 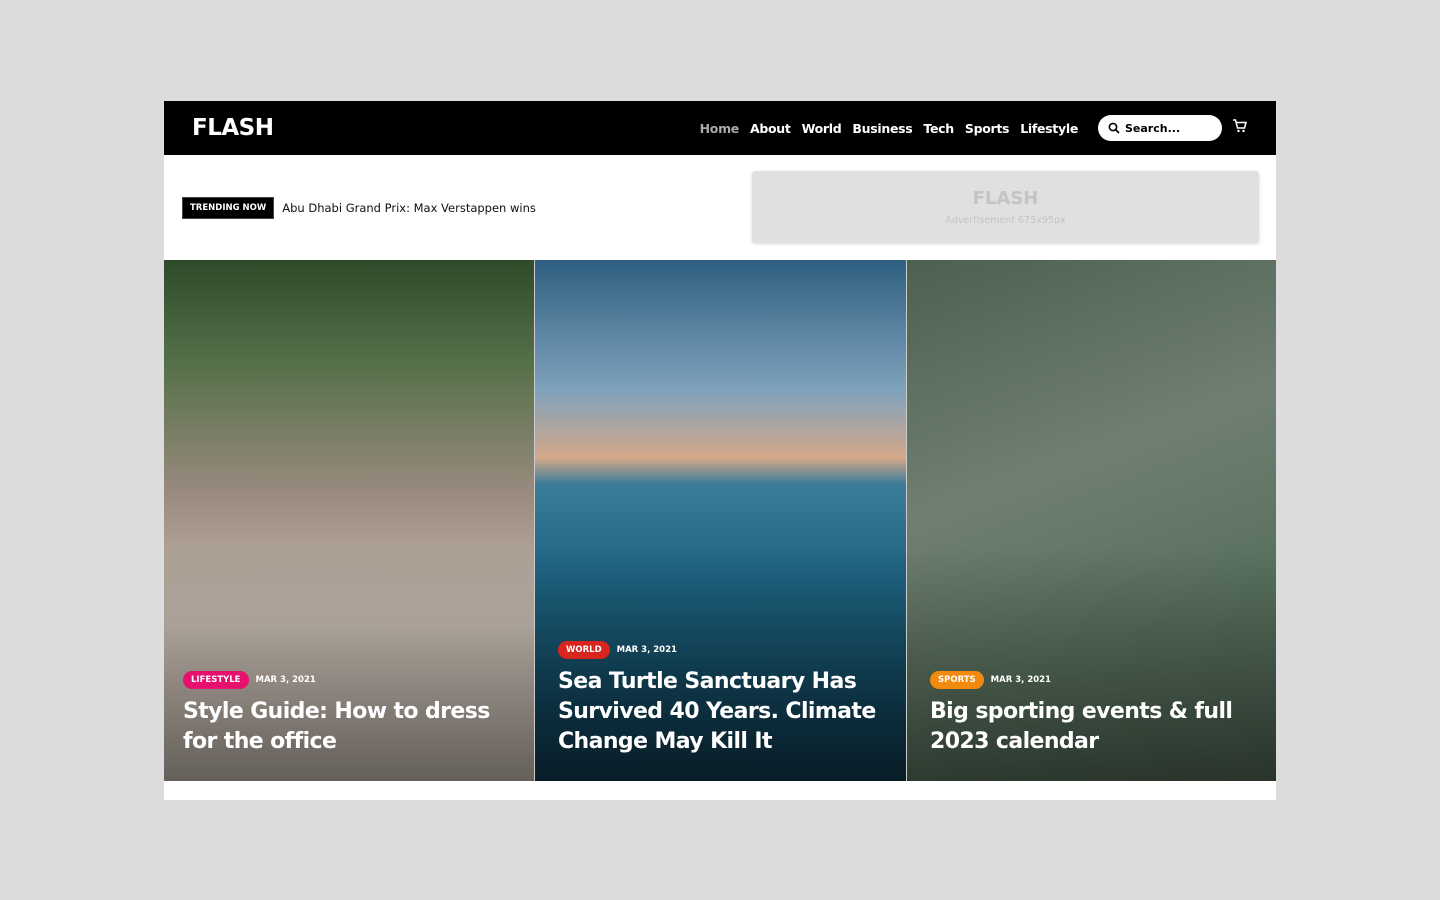 What do you see at coordinates (770, 128) in the screenshot?
I see `nav-about: About` at bounding box center [770, 128].